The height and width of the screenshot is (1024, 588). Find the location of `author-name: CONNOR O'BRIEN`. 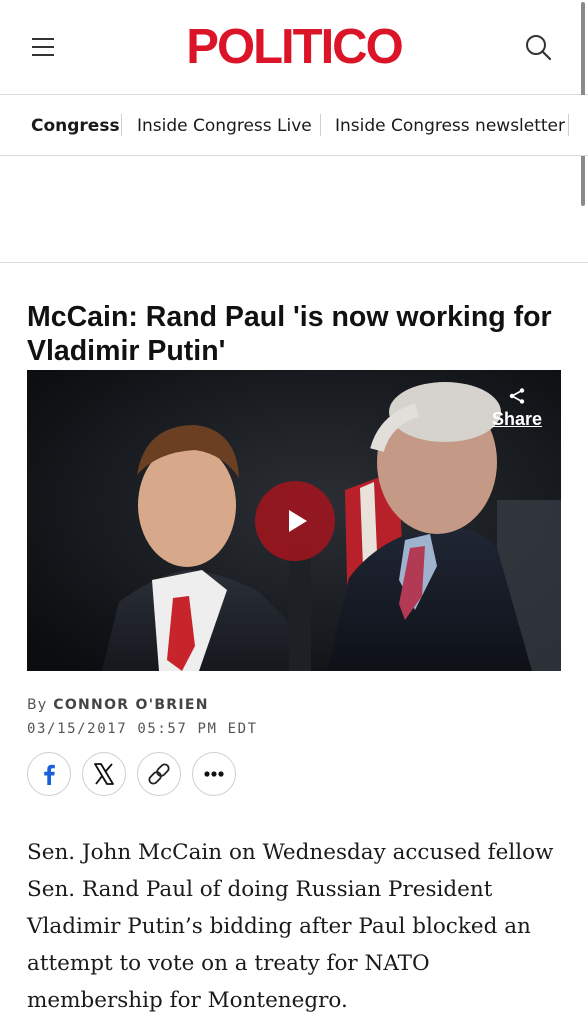

author-name: CONNOR O'BRIEN is located at coordinates (131, 705).